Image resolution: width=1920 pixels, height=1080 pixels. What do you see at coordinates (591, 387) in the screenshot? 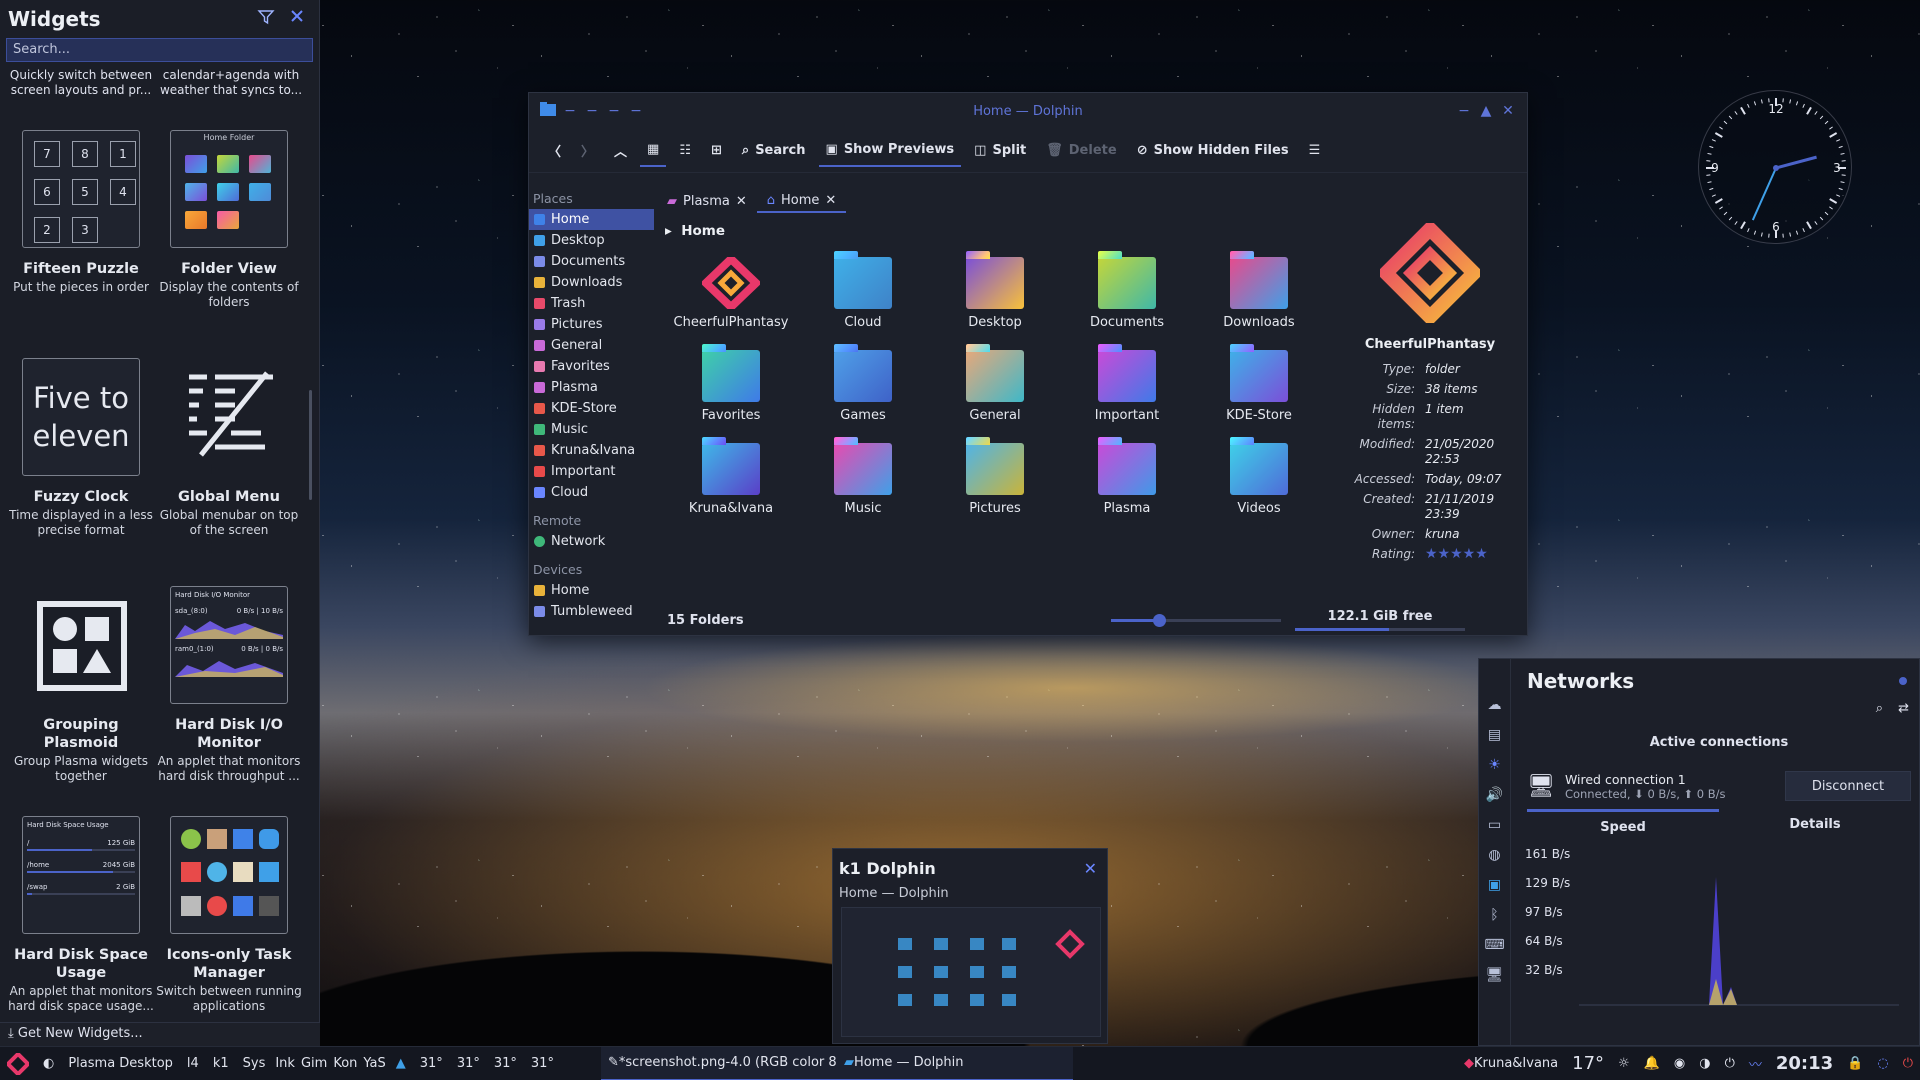
I see `sidebar-item-plasma: Plasma` at bounding box center [591, 387].